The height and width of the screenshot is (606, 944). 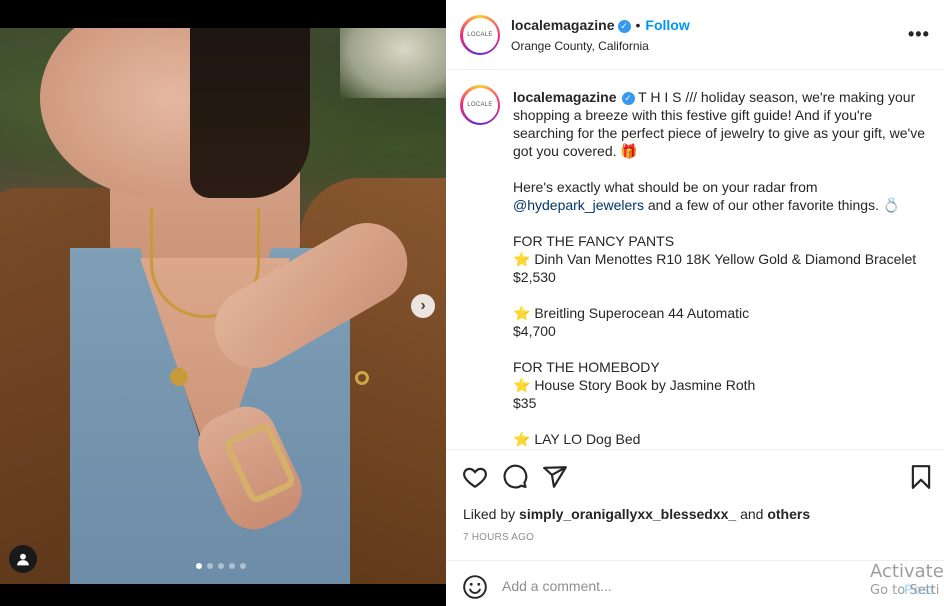 I want to click on carousel-indicator, so click(x=221, y=566).